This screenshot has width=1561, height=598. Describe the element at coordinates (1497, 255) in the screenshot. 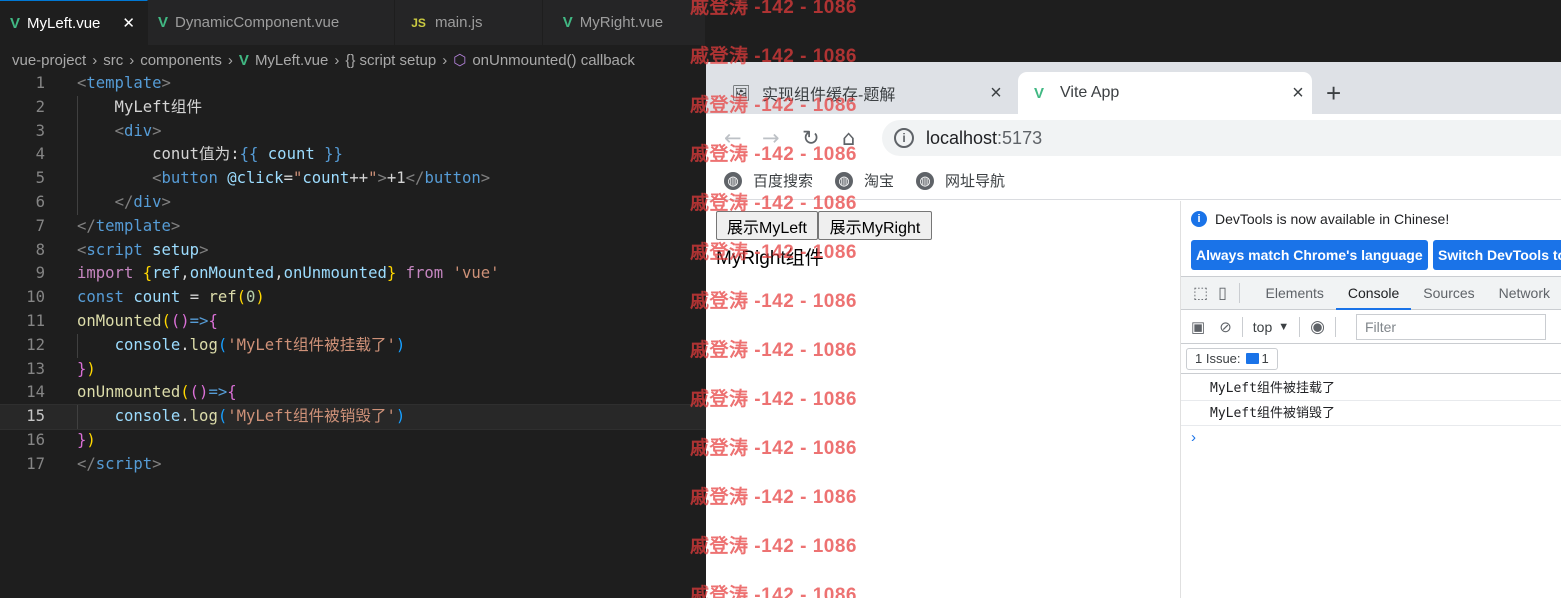

I see `switch-devtools-button: Switch DevTools to Chinese` at that location.